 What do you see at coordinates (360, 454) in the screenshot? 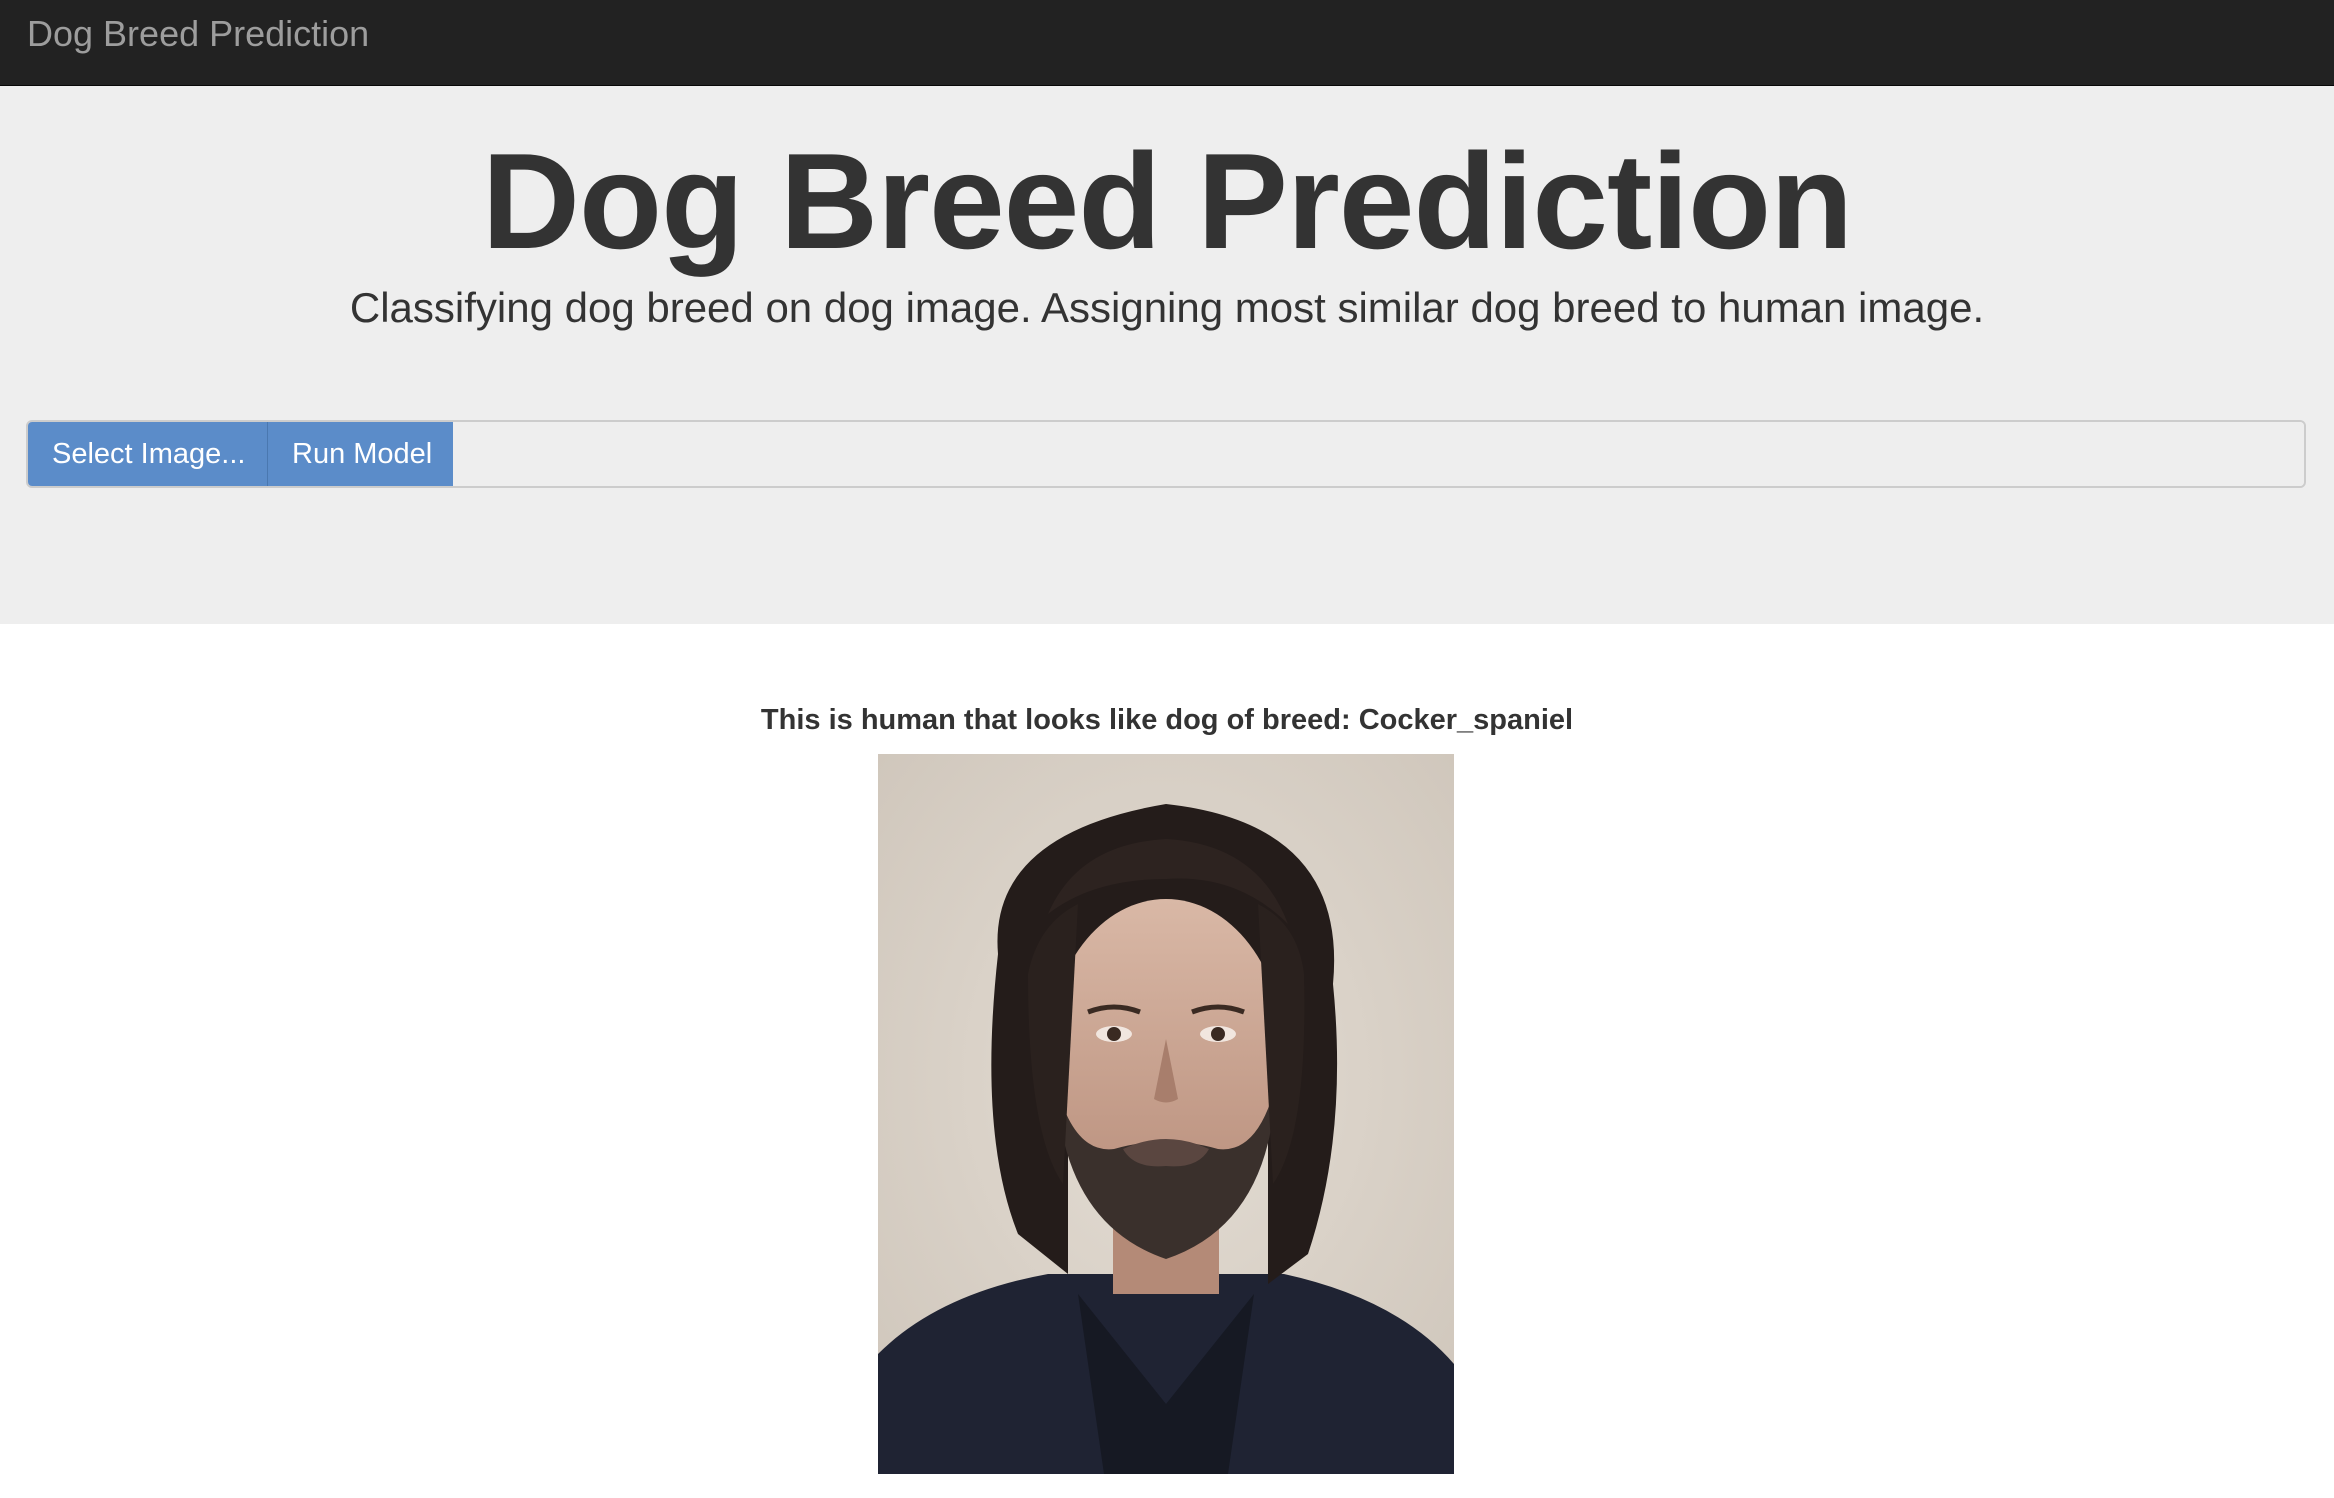
I see `run-model-button: Run Model` at bounding box center [360, 454].